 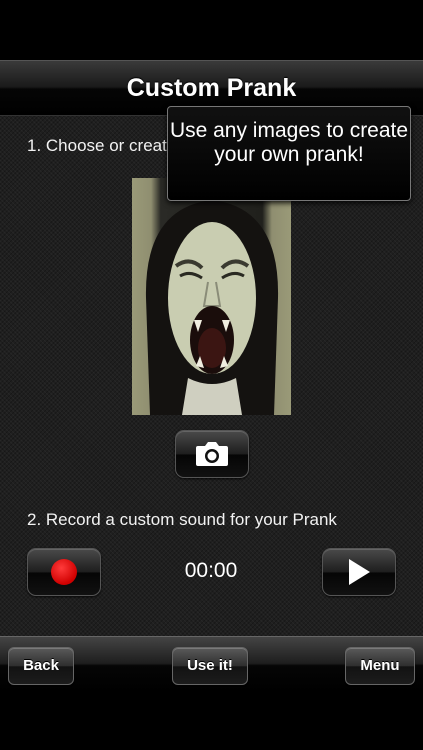 I want to click on recording-timer: 00:00, so click(x=211, y=570).